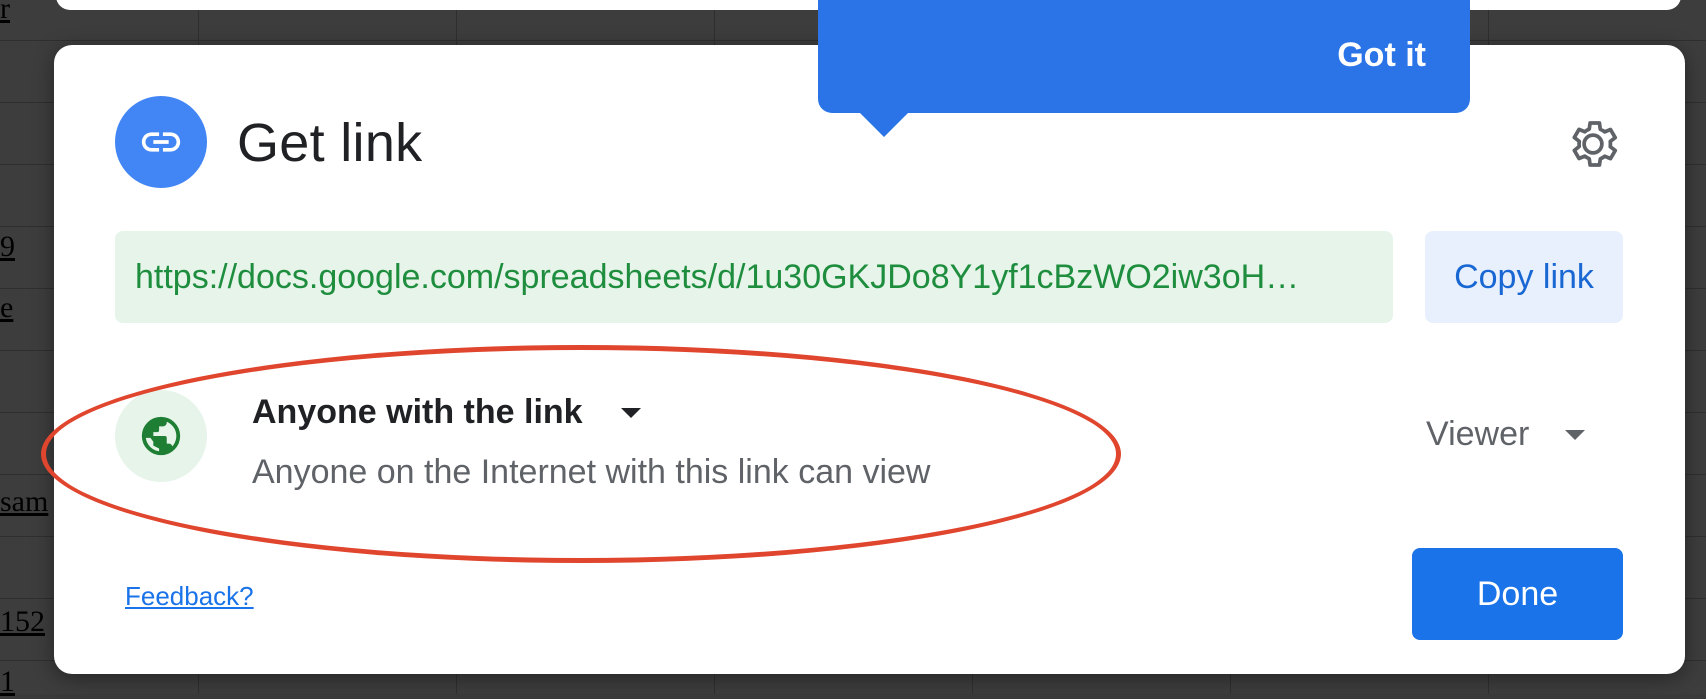 This screenshot has height=699, width=1706. Describe the element at coordinates (5, 12) in the screenshot. I see `background-cell-text: r` at that location.